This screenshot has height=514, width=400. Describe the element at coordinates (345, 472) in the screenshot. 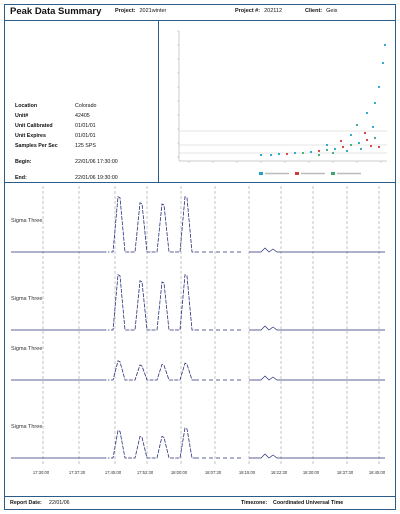

I see `time-axis-label-9: 18:37:30` at that location.